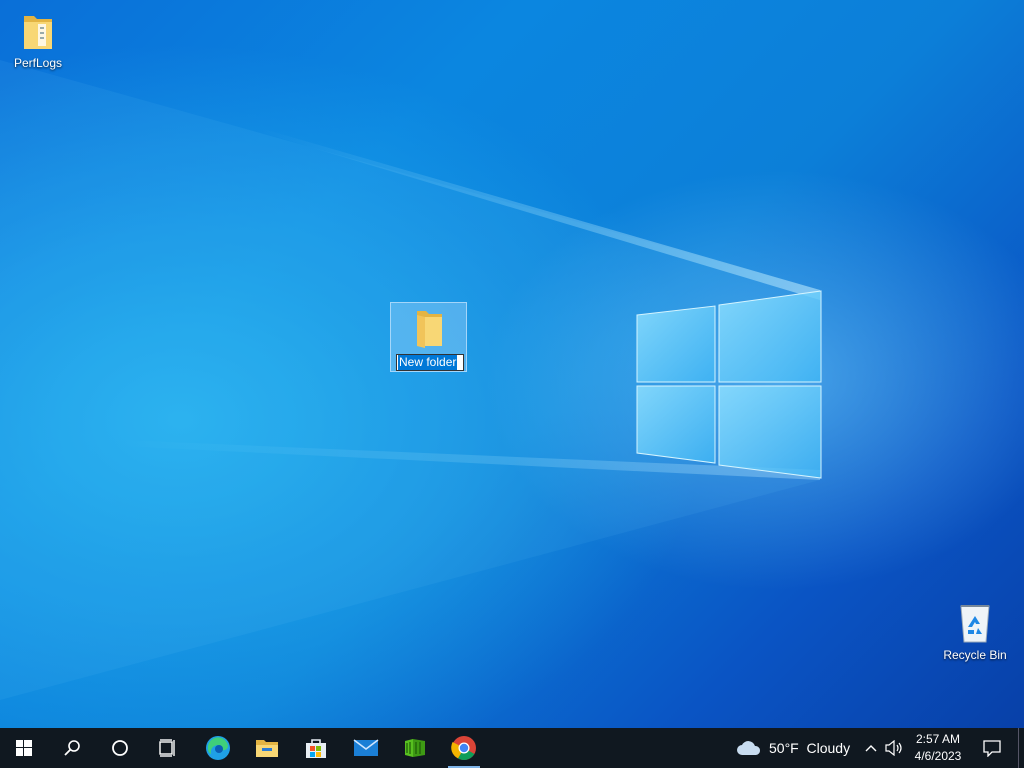 The height and width of the screenshot is (768, 1024). I want to click on taskbar-store, so click(316, 748).